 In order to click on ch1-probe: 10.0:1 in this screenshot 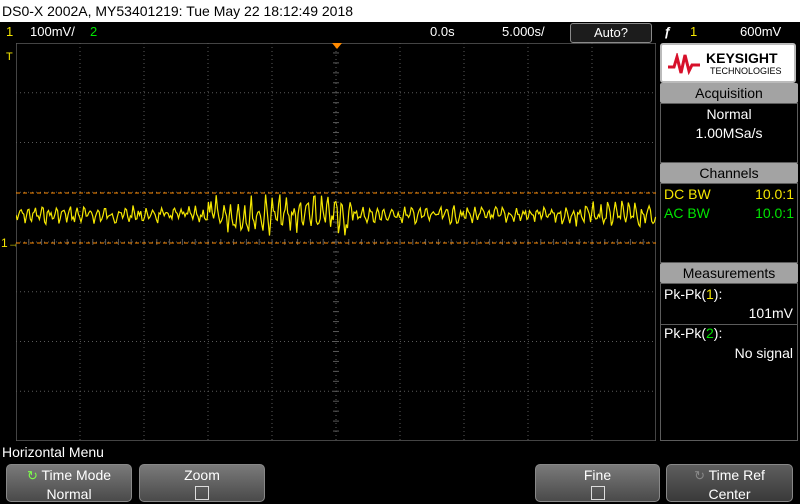, I will do `click(774, 194)`.